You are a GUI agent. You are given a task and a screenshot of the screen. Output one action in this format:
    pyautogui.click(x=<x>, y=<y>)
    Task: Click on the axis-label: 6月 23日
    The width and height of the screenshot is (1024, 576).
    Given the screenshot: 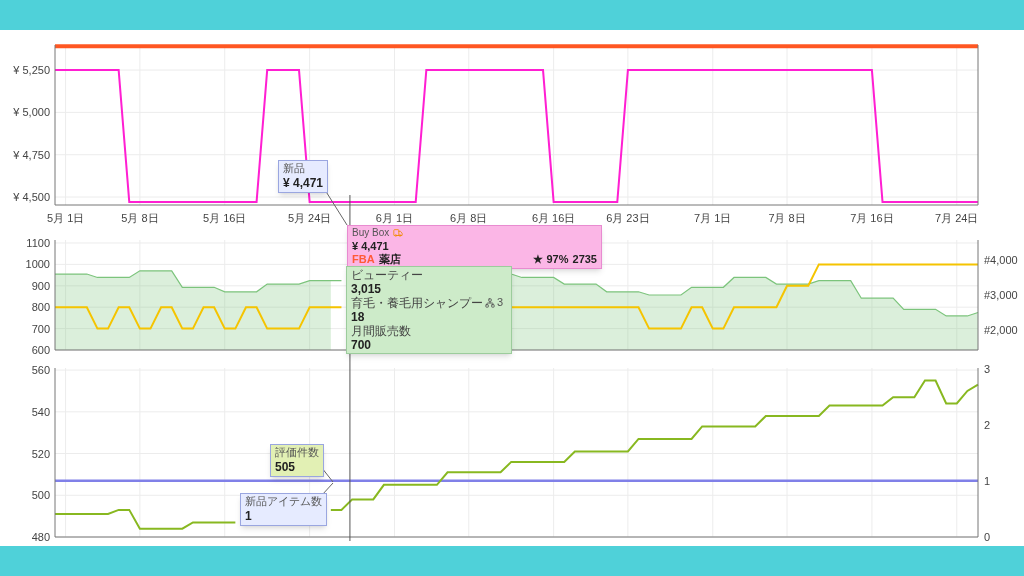 What is the action you would take?
    pyautogui.click(x=628, y=218)
    